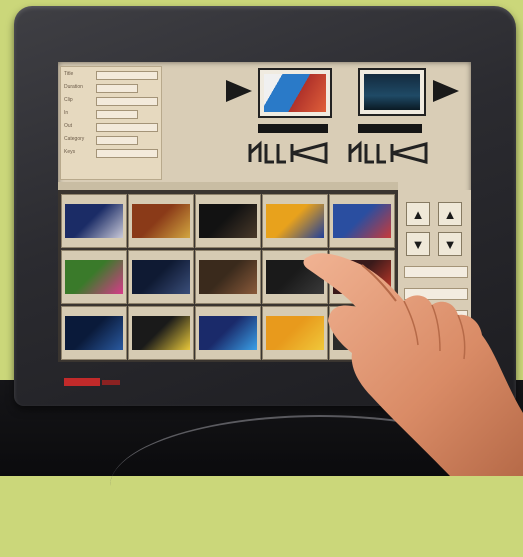  I want to click on info-label: Duration, so click(73, 87).